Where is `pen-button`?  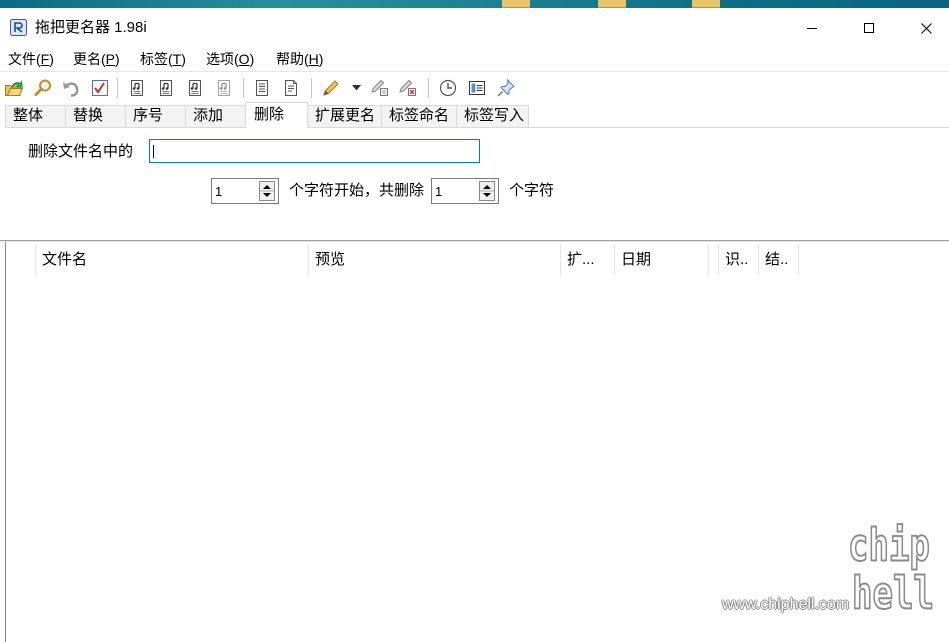 pen-button is located at coordinates (331, 88).